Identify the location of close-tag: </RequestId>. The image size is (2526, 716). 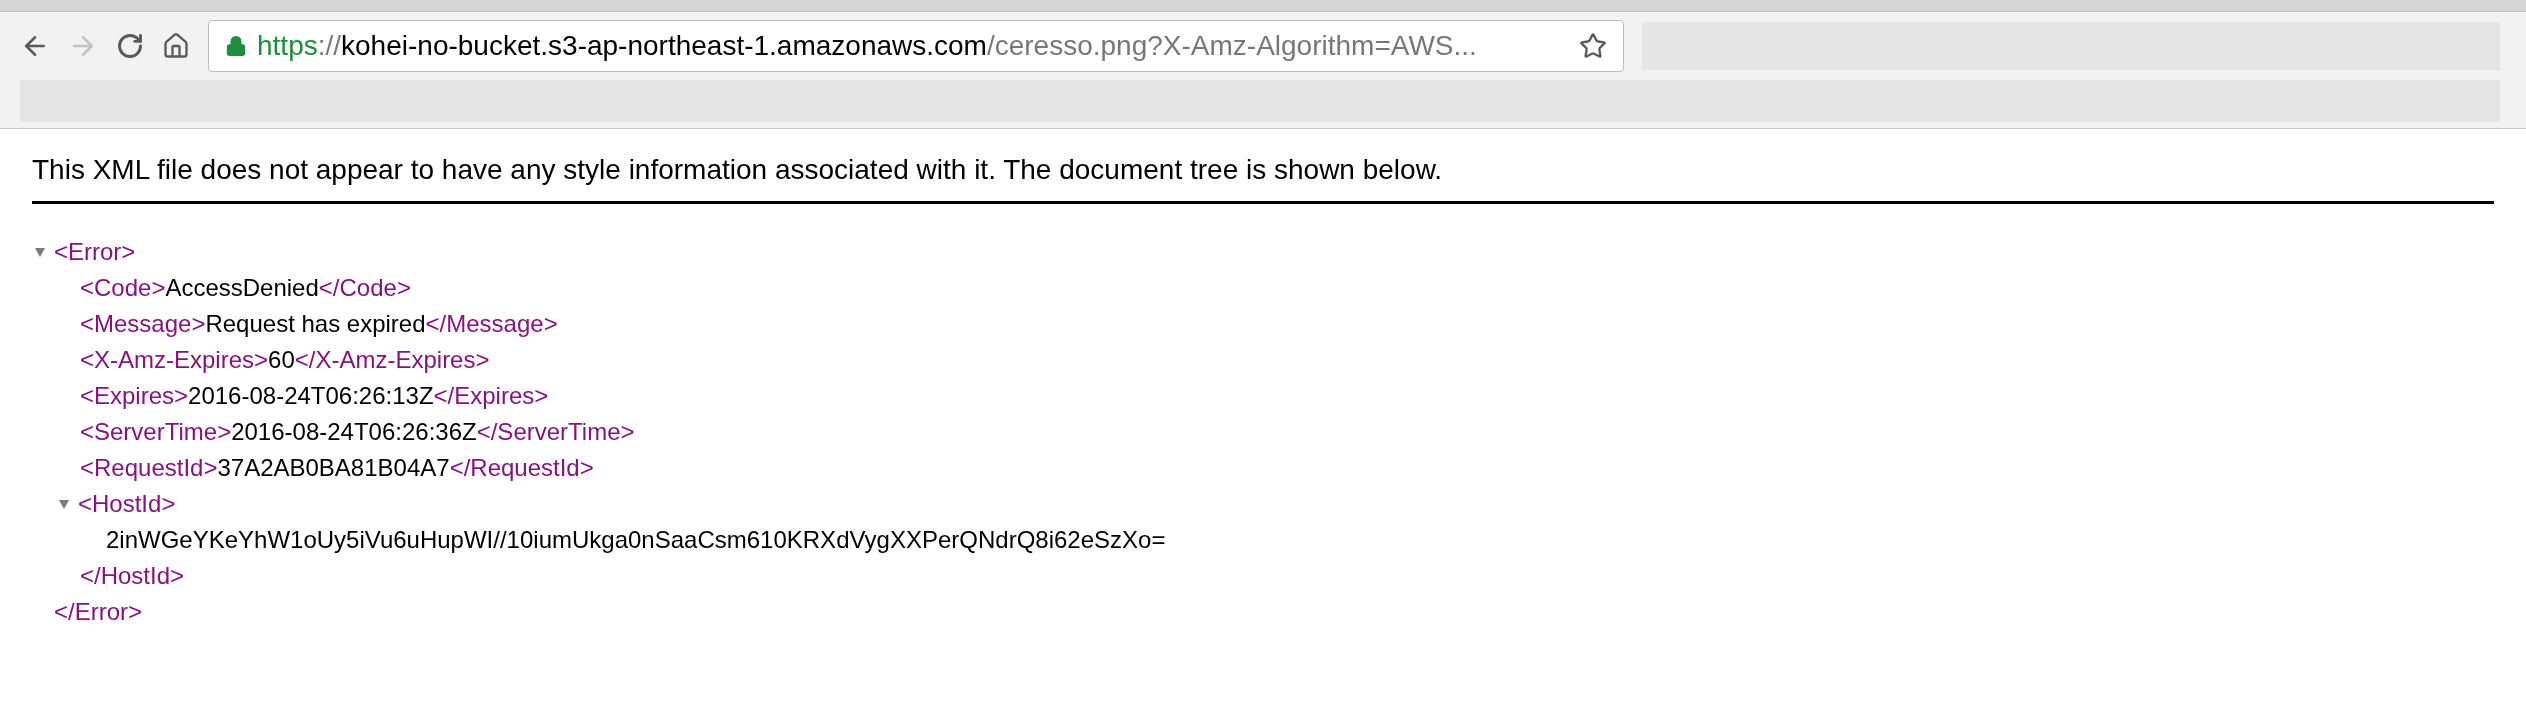
(521, 468).